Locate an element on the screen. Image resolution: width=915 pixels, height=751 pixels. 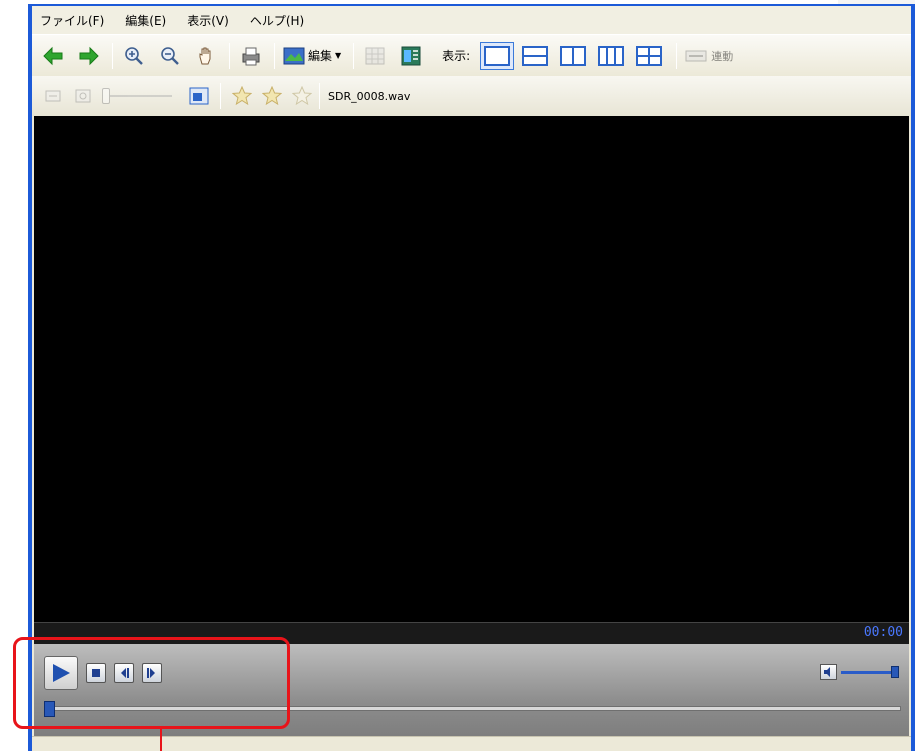
arrow-right-icon is located at coordinates (89, 55).